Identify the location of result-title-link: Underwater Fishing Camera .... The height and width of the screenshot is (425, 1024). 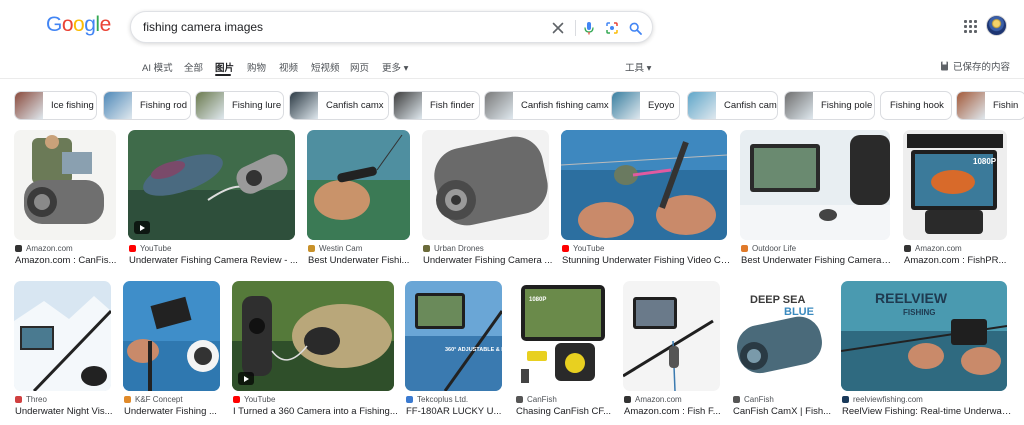
(488, 260).